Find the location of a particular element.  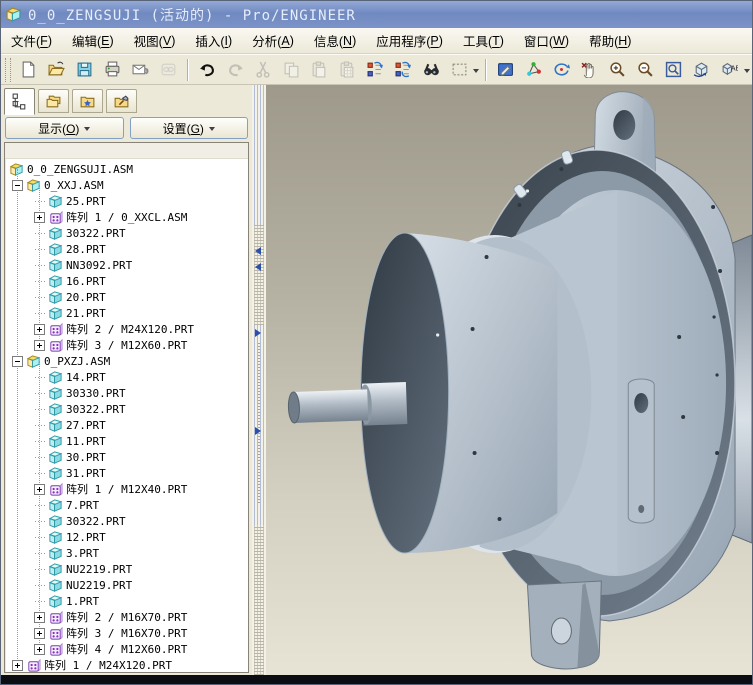

tree-item-label: 阵列 1 / M24X120.PRT is located at coordinates (108, 664).